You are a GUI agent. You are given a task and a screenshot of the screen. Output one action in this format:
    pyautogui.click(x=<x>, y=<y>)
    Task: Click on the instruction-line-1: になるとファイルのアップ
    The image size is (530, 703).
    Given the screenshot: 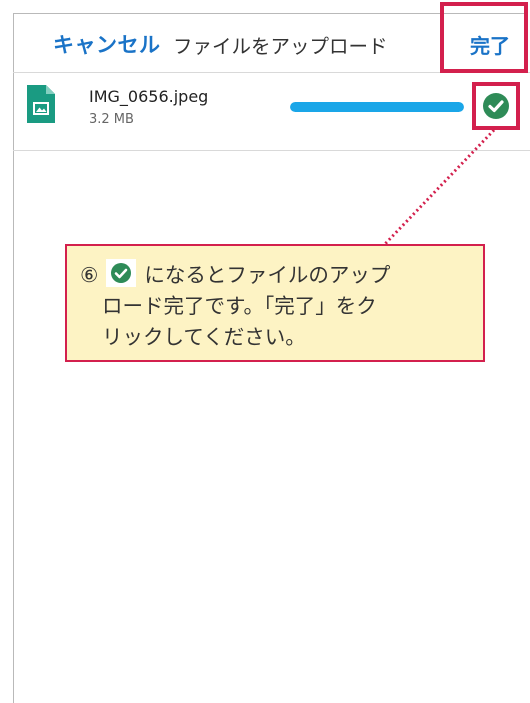 What is the action you would take?
    pyautogui.click(x=267, y=275)
    